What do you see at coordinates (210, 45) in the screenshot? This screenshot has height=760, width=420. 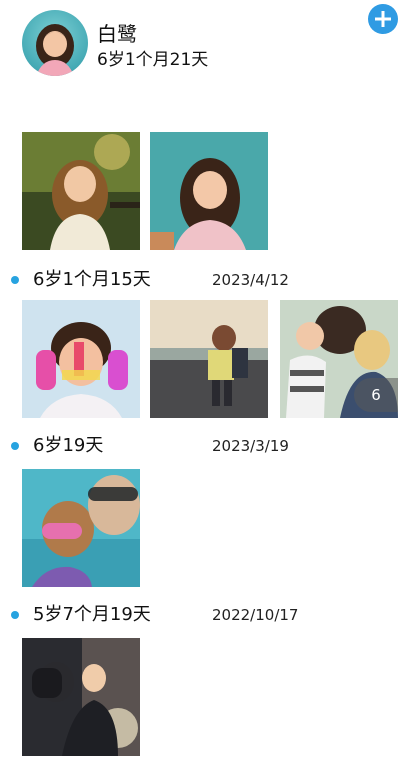 I see `profile-header: 白鹭 6岁1个月21天` at bounding box center [210, 45].